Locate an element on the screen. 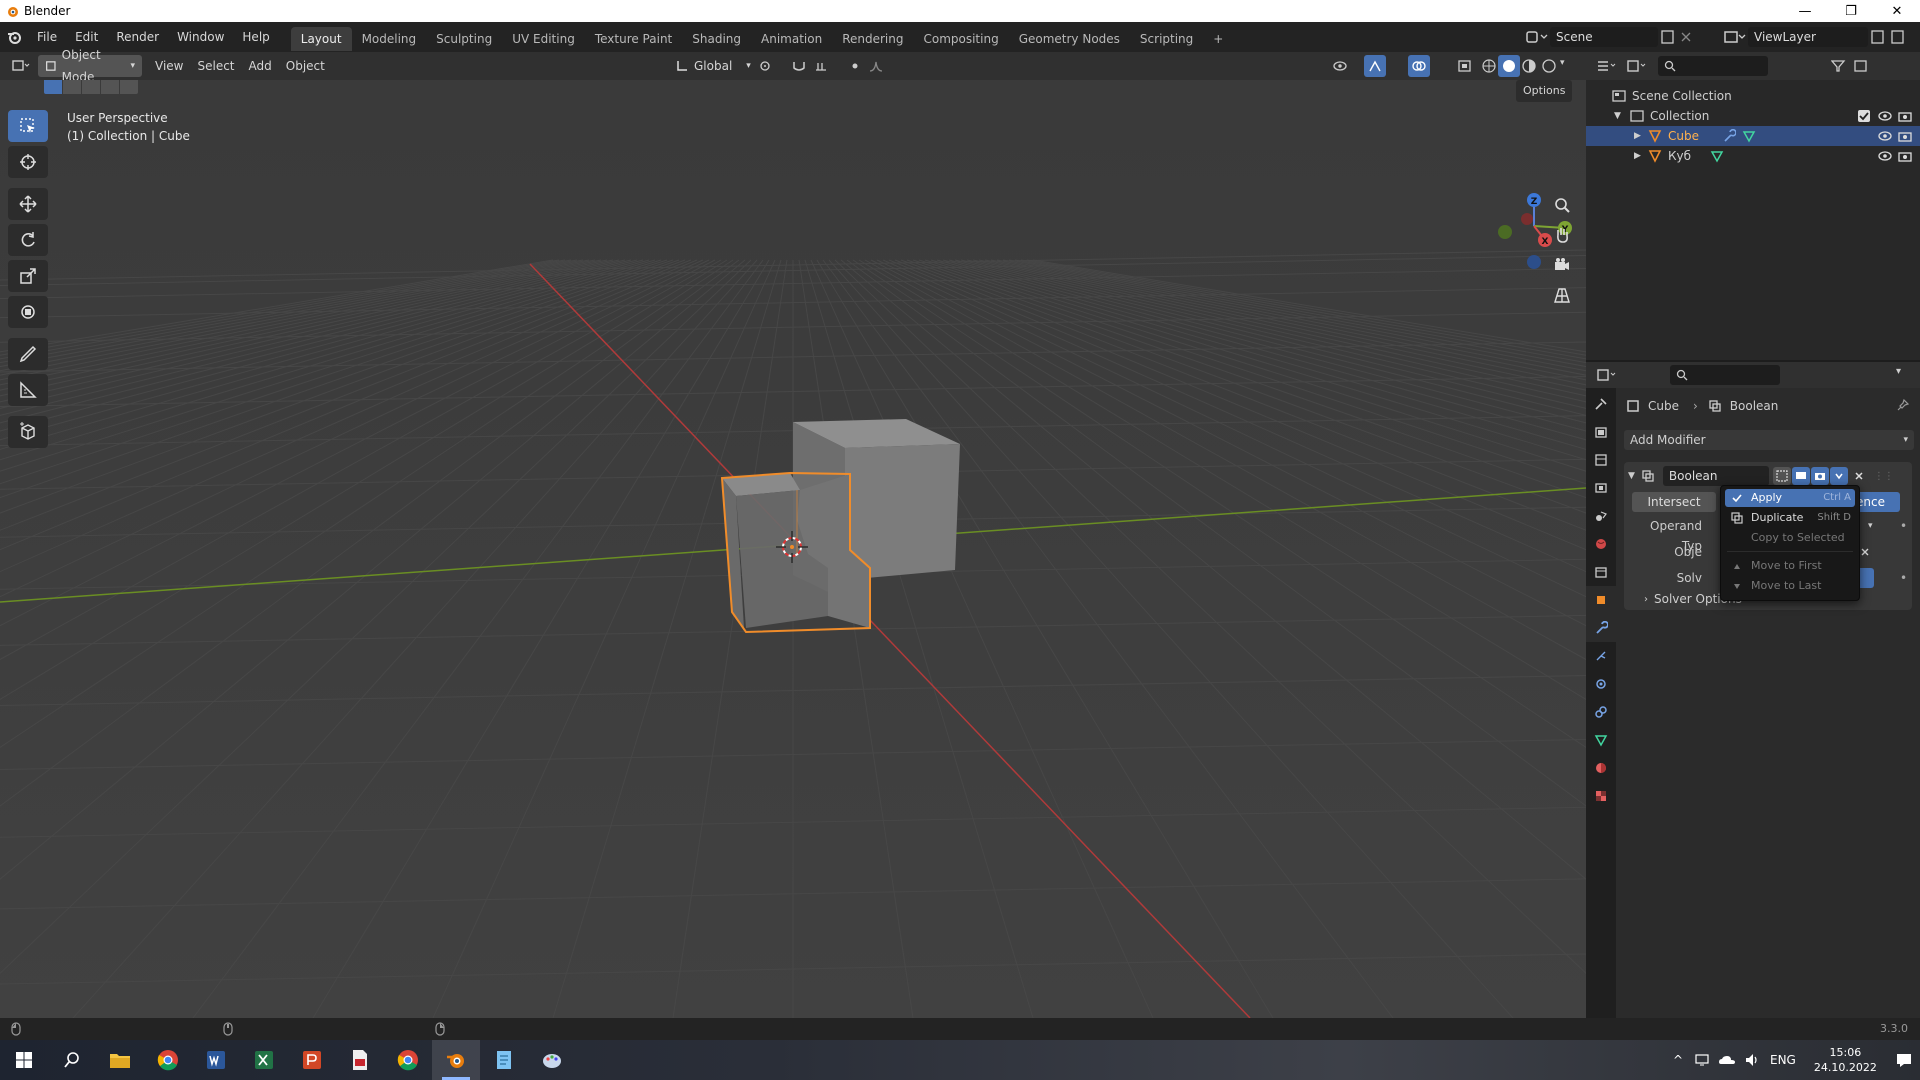 The height and width of the screenshot is (1080, 1920). tab-uv-editing: UV Editing is located at coordinates (543, 39).